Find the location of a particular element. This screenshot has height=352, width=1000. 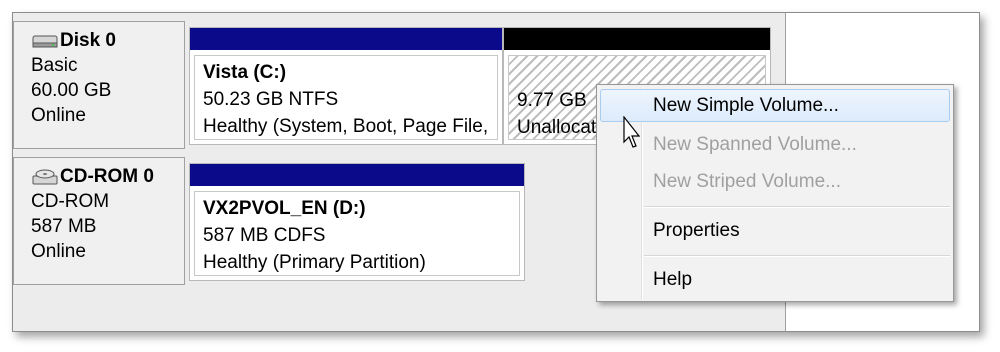

cd-rom-0-status: Online is located at coordinates (58, 251).